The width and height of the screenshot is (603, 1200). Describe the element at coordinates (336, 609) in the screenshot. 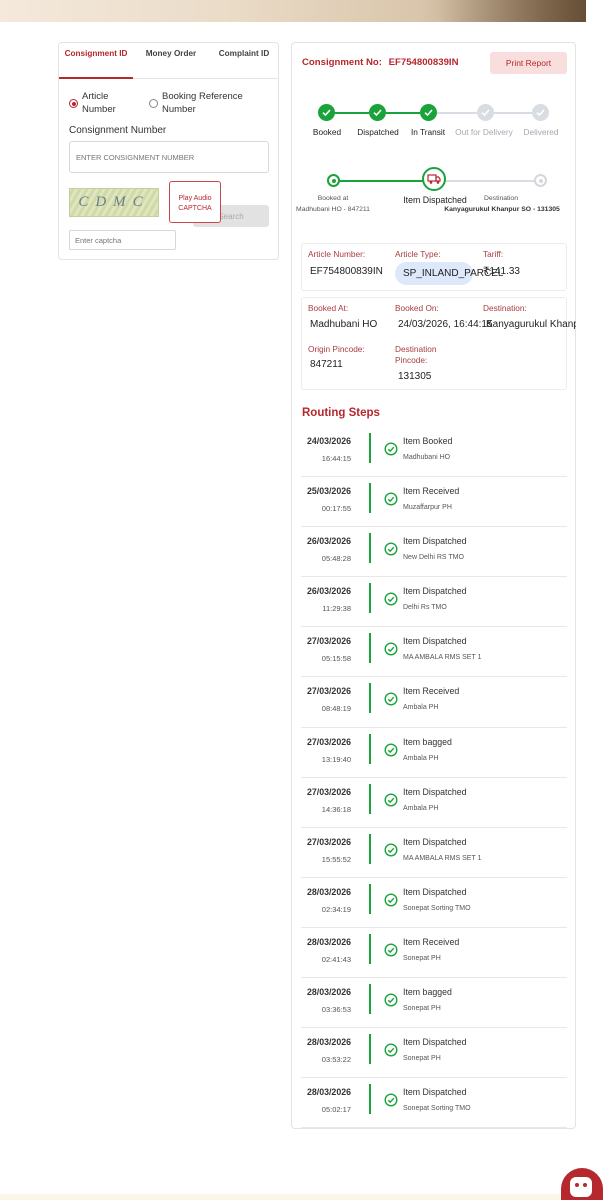

I see `routing-step-time: 11:29:38` at that location.